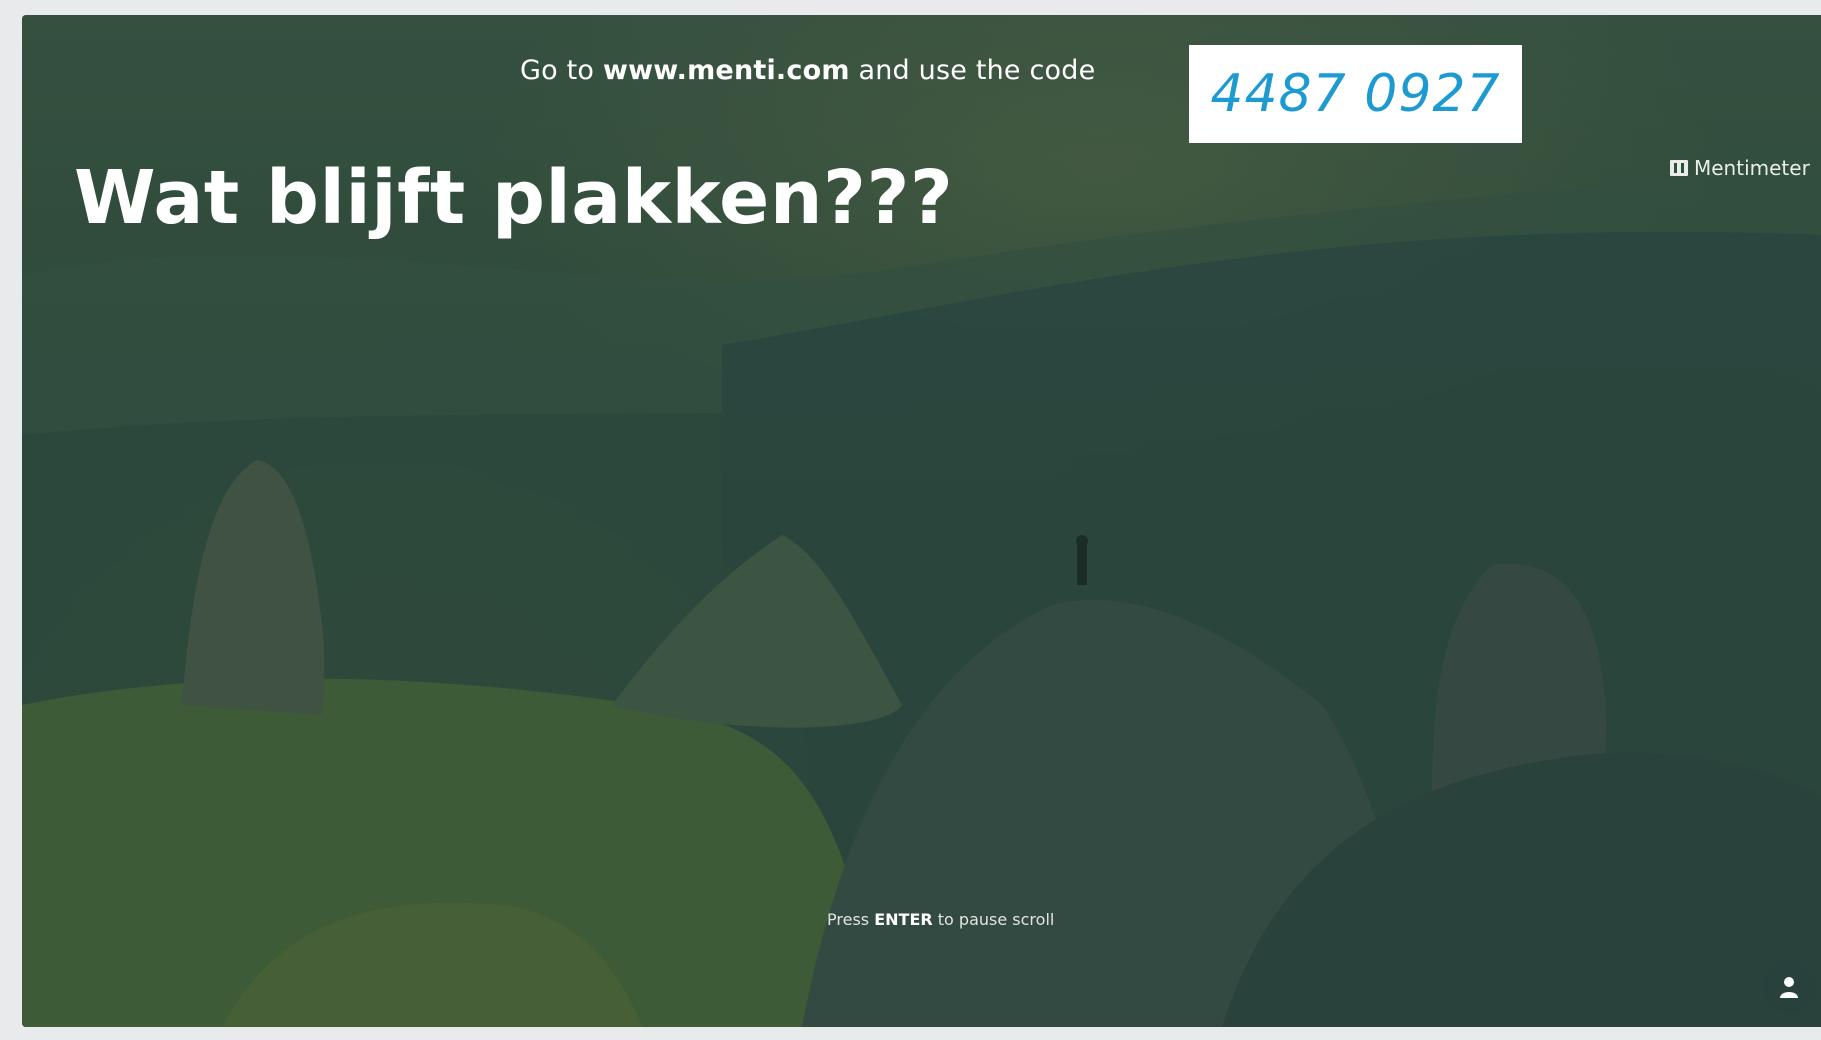 The height and width of the screenshot is (1040, 1821). I want to click on join-instructions: Go to www.menti.com and use the code, so click(807, 70).